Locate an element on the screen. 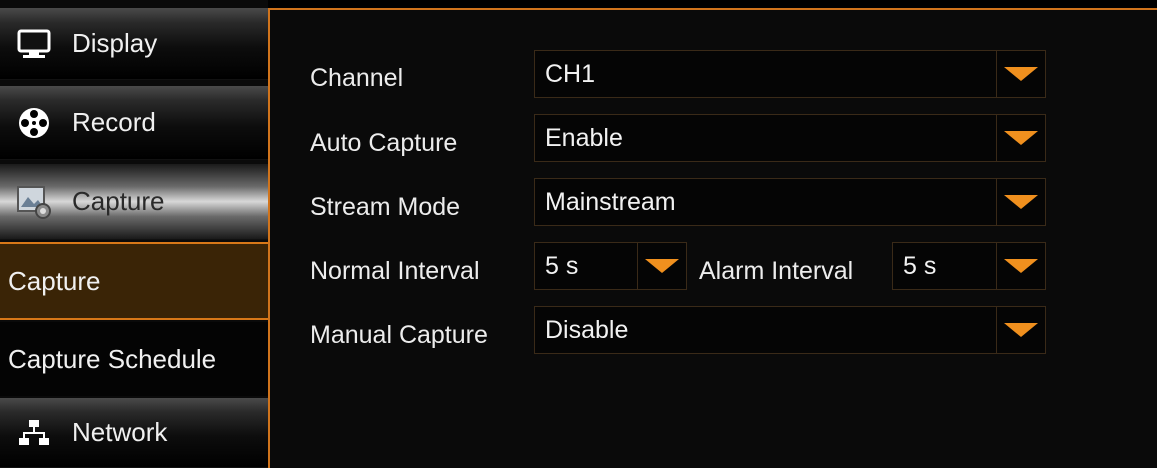  channel-dropdown: CH1 is located at coordinates (790, 74).